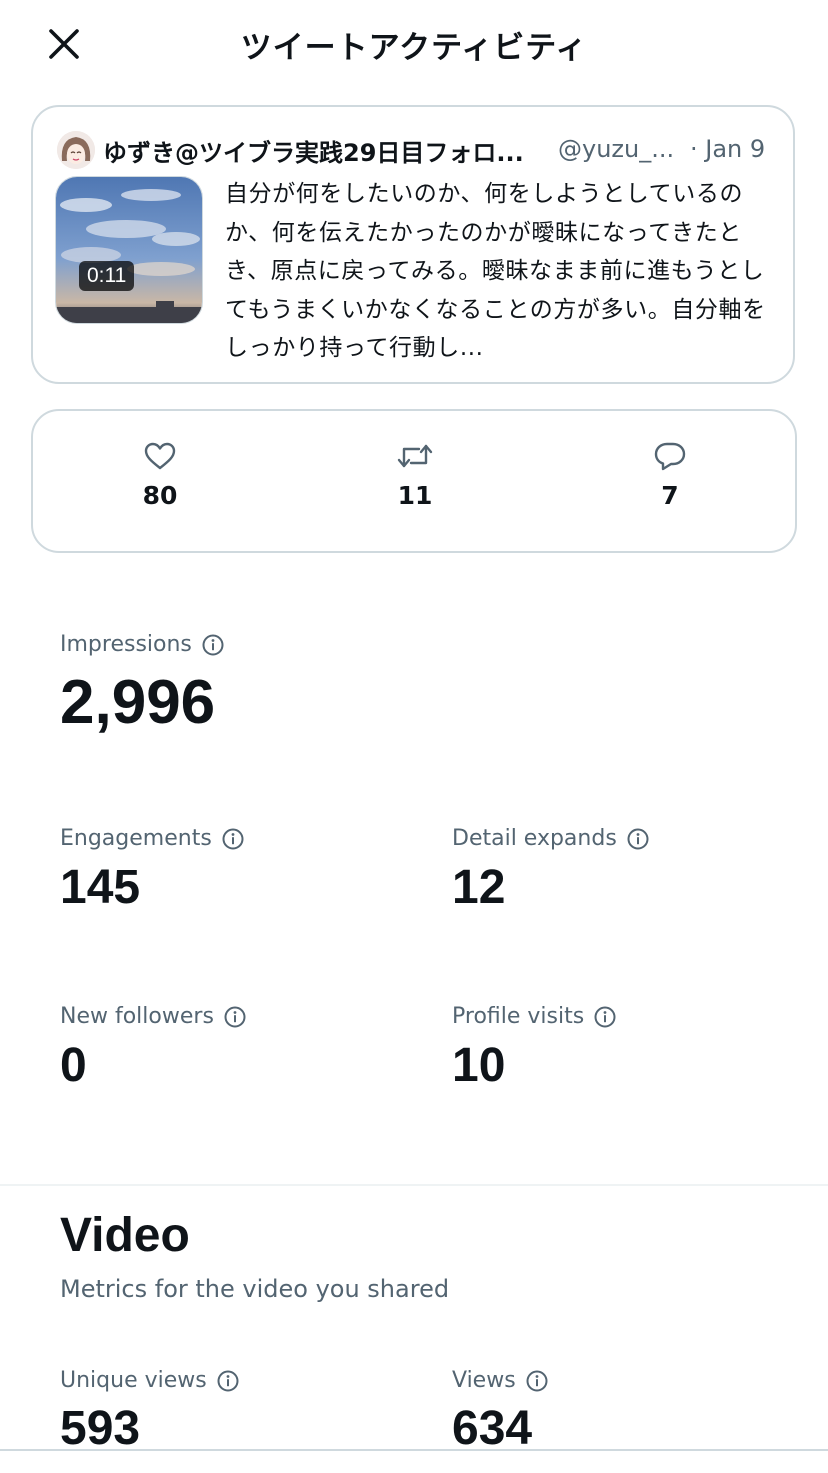 This screenshot has height=1473, width=828. Describe the element at coordinates (137, 1016) in the screenshot. I see `new-followers-label-text: New followers` at that location.